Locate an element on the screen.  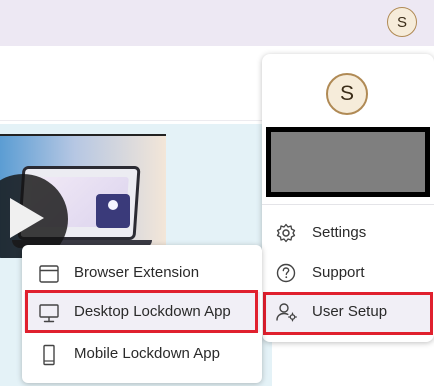
settings-menu-item: Settings is located at coordinates (348, 233).